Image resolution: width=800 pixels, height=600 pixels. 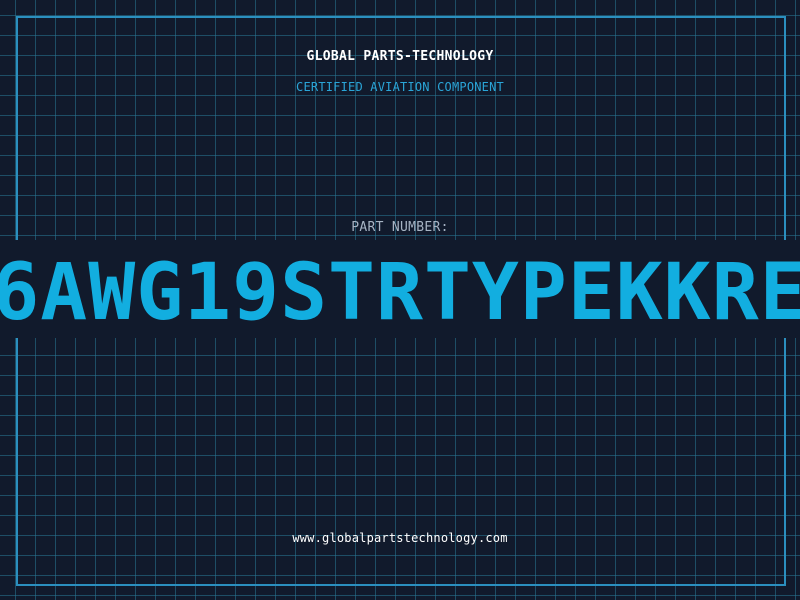 What do you see at coordinates (400, 87) in the screenshot?
I see `certification-subtitle: CERTIFIED AVIATION COMPONENT` at bounding box center [400, 87].